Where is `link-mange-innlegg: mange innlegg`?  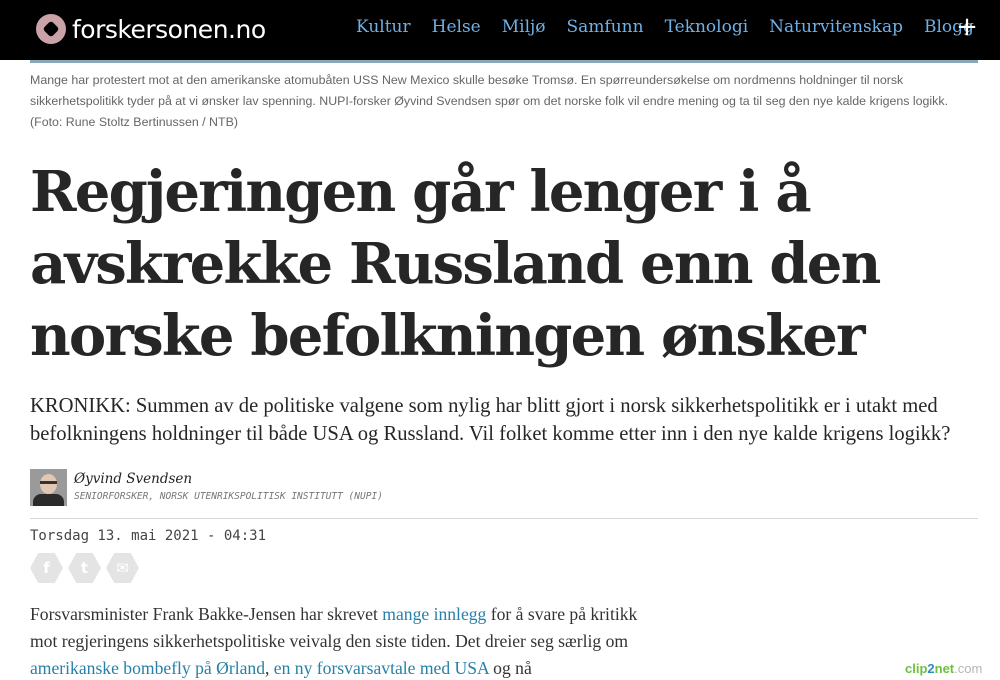
link-mange-innlegg: mange innlegg is located at coordinates (434, 614).